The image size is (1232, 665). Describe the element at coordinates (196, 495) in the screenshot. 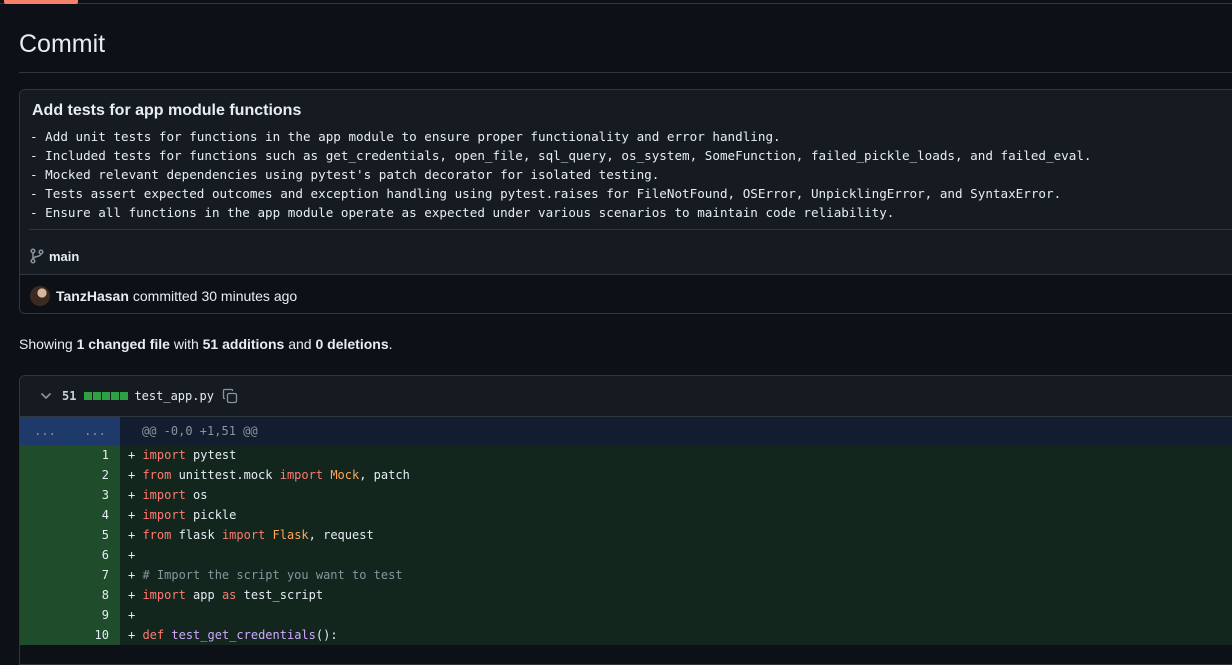

I see `code-token: os` at that location.